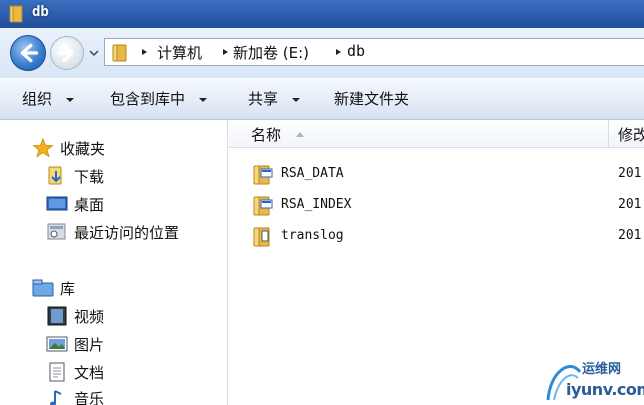 Image resolution: width=644 pixels, height=405 pixels. I want to click on column-header-date-modified: 修改, so click(627, 134).